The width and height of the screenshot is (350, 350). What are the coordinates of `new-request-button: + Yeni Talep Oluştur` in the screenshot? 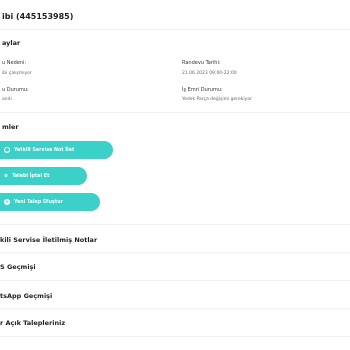 It's located at (50, 202).